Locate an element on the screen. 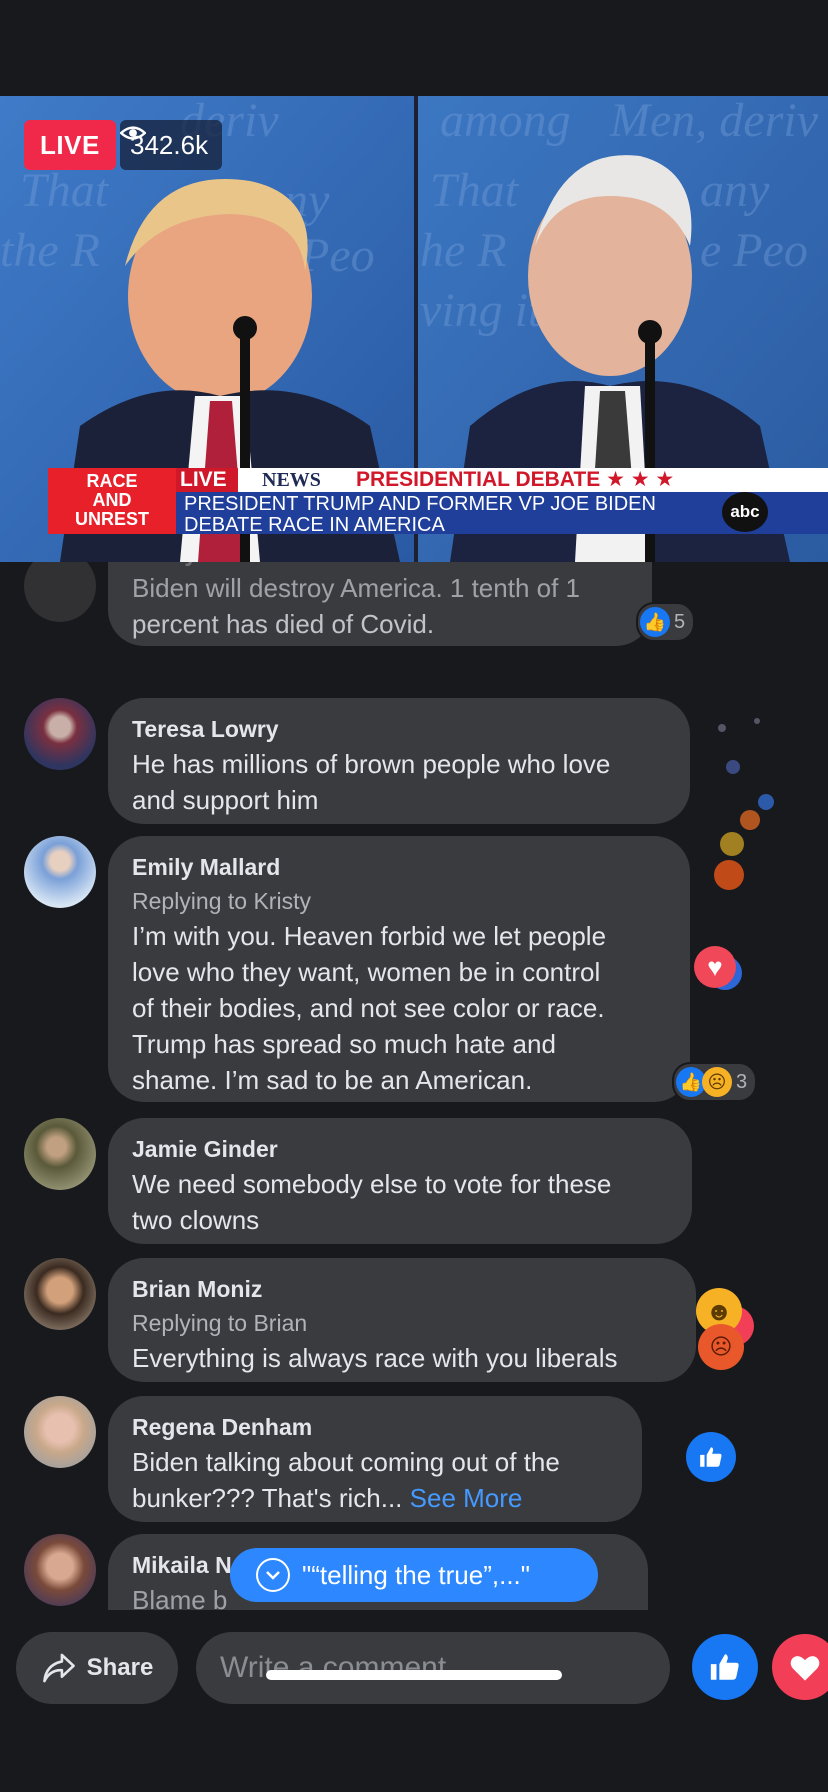 The image size is (828, 1792). angry-face-icon: ☹ is located at coordinates (721, 1347).